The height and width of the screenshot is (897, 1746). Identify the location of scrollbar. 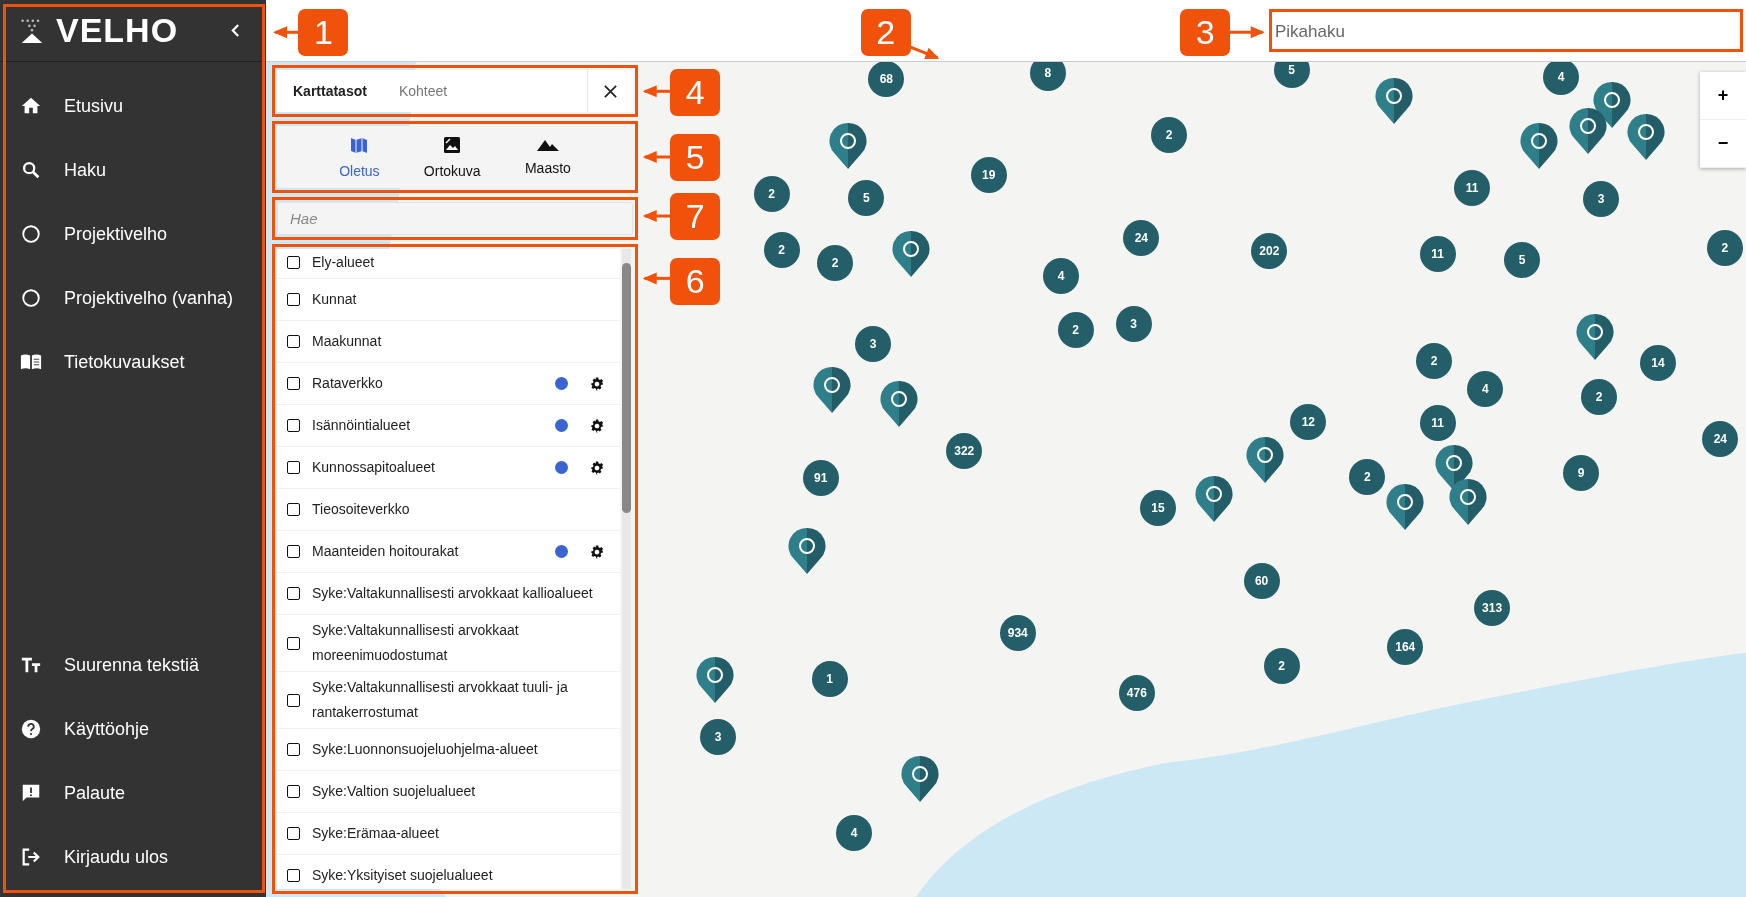
(626, 569).